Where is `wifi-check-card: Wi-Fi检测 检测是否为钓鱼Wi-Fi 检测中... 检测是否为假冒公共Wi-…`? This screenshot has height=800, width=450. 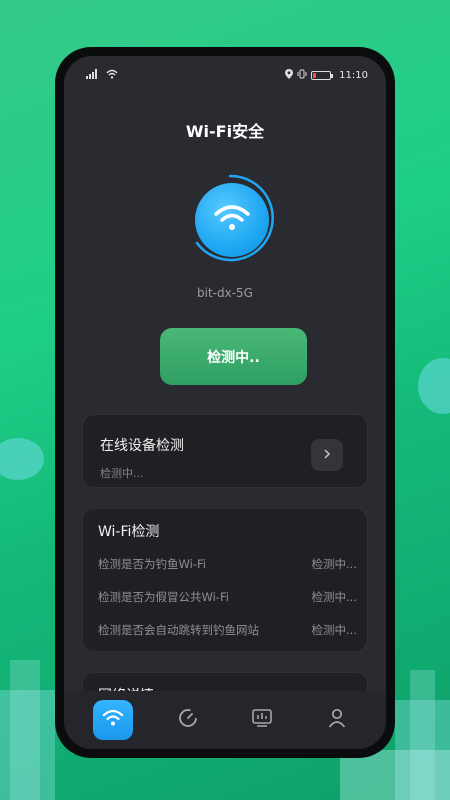
wifi-check-card: Wi-Fi检测 检测是否为钓鱼Wi-Fi 检测中... 检测是否为假冒公共Wi-… is located at coordinates (225, 580).